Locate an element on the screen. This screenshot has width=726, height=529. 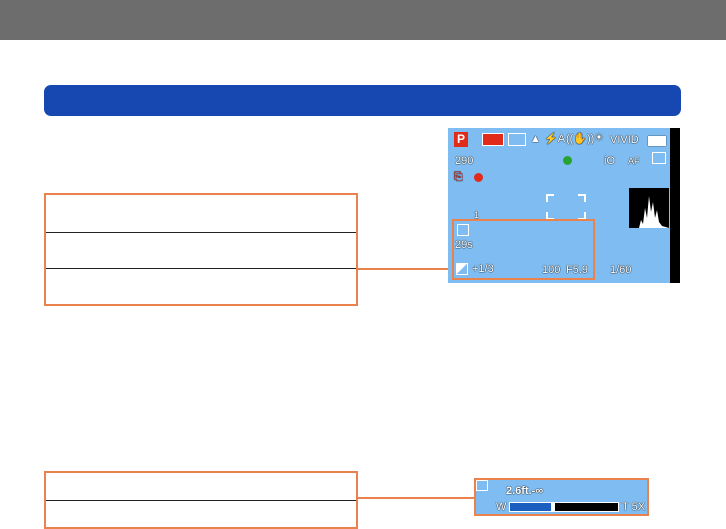
zoom-focus-panel: 2.6ft.-∞ W T 5X is located at coordinates (561, 497).